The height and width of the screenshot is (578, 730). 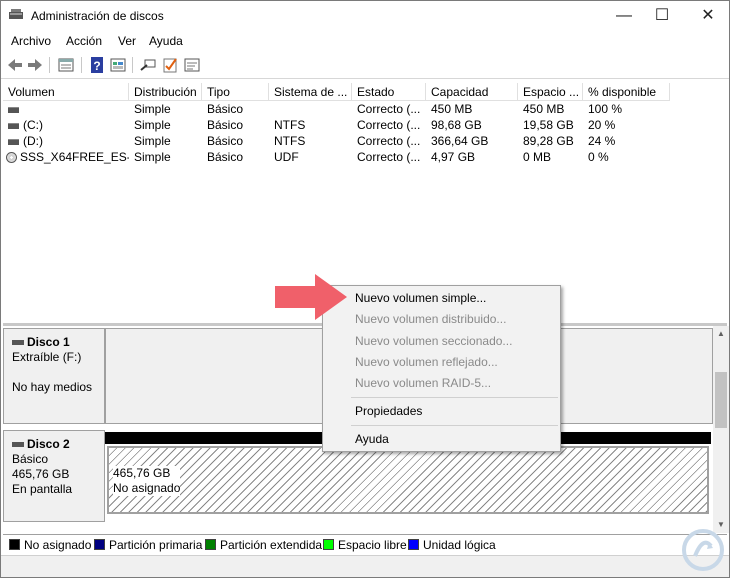 What do you see at coordinates (66, 141) in the screenshot?
I see `table-row-volume-cell: (D:)` at bounding box center [66, 141].